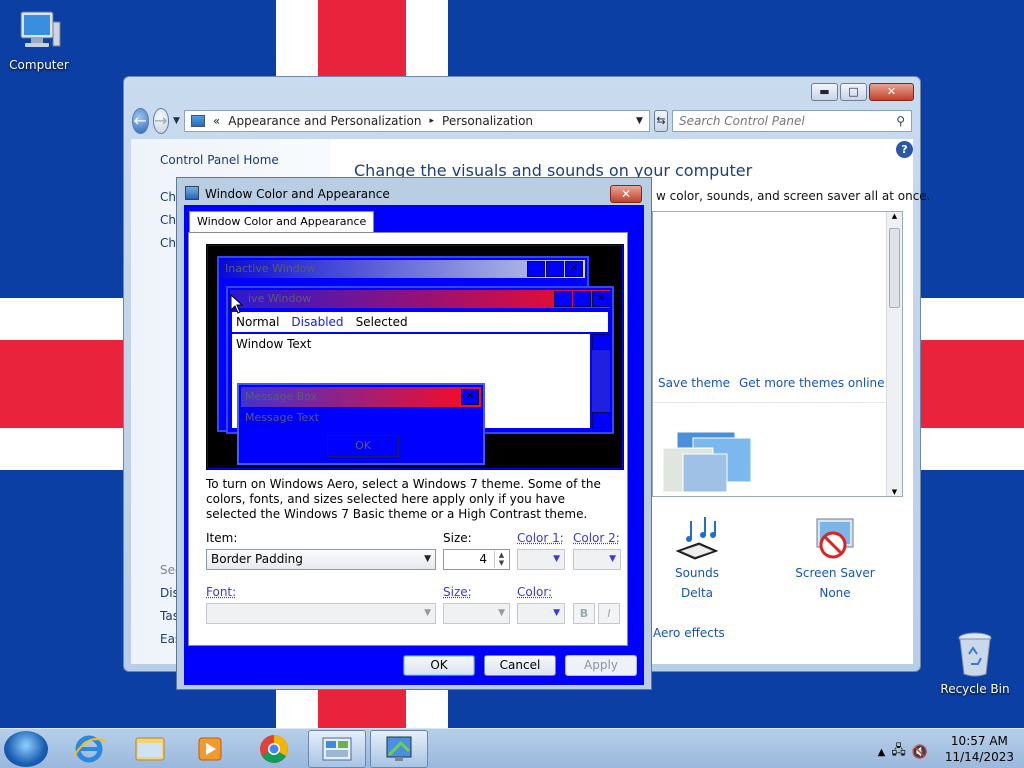  I want to click on font-size-select: ▼, so click(476, 613).